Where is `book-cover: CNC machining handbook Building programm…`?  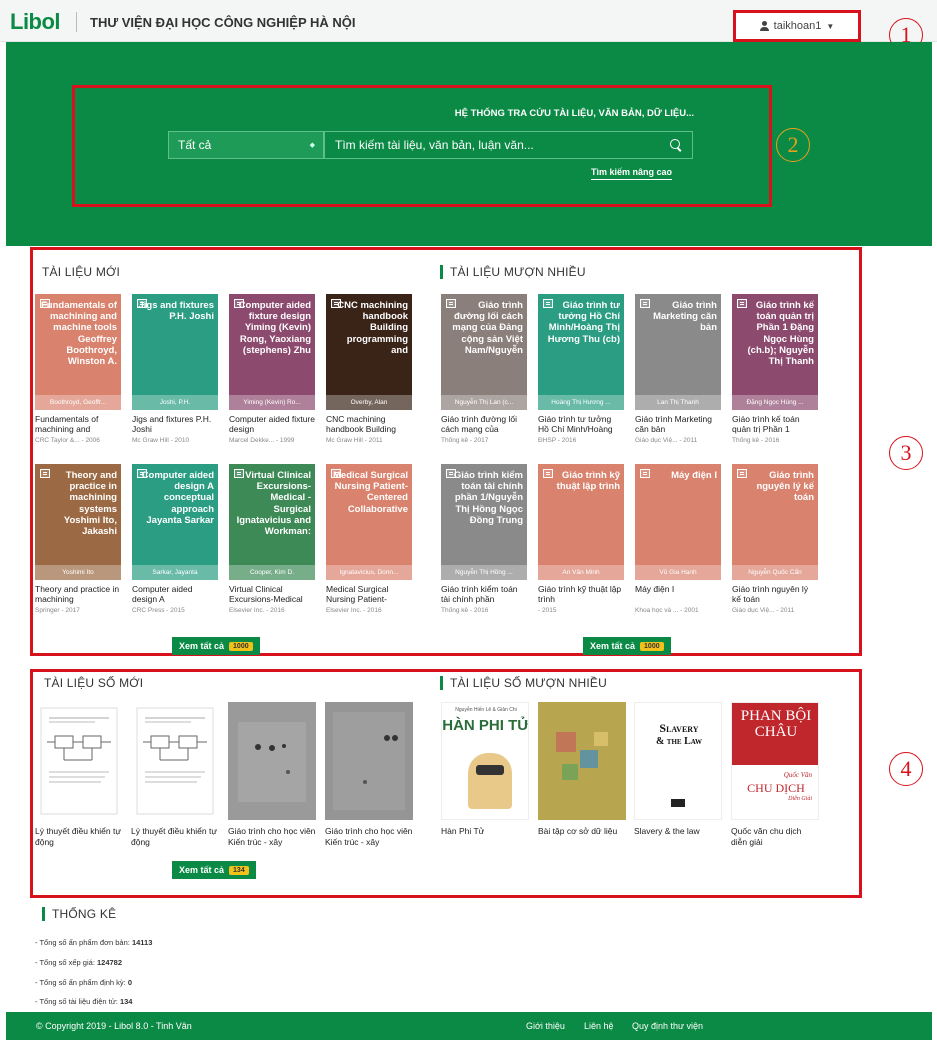 book-cover: CNC machining handbook Building programm… is located at coordinates (369, 352).